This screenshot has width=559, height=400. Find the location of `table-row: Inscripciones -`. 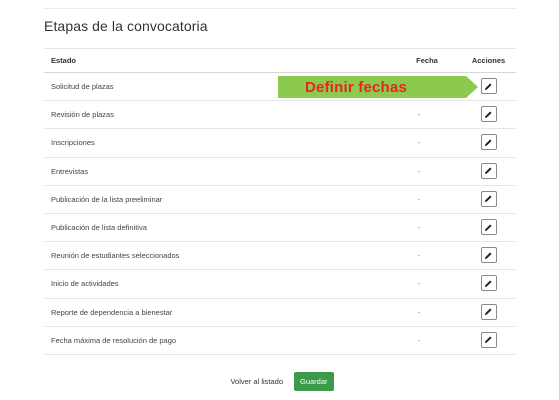

table-row: Inscripciones - is located at coordinates (280, 143).